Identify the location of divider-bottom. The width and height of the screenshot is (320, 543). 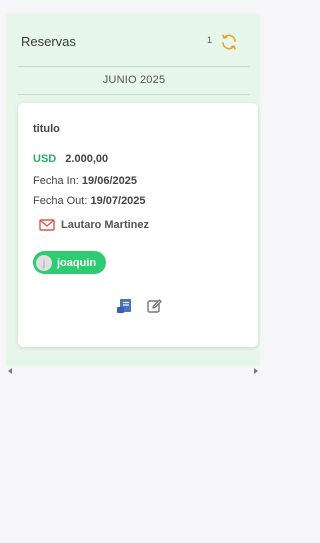
(134, 94).